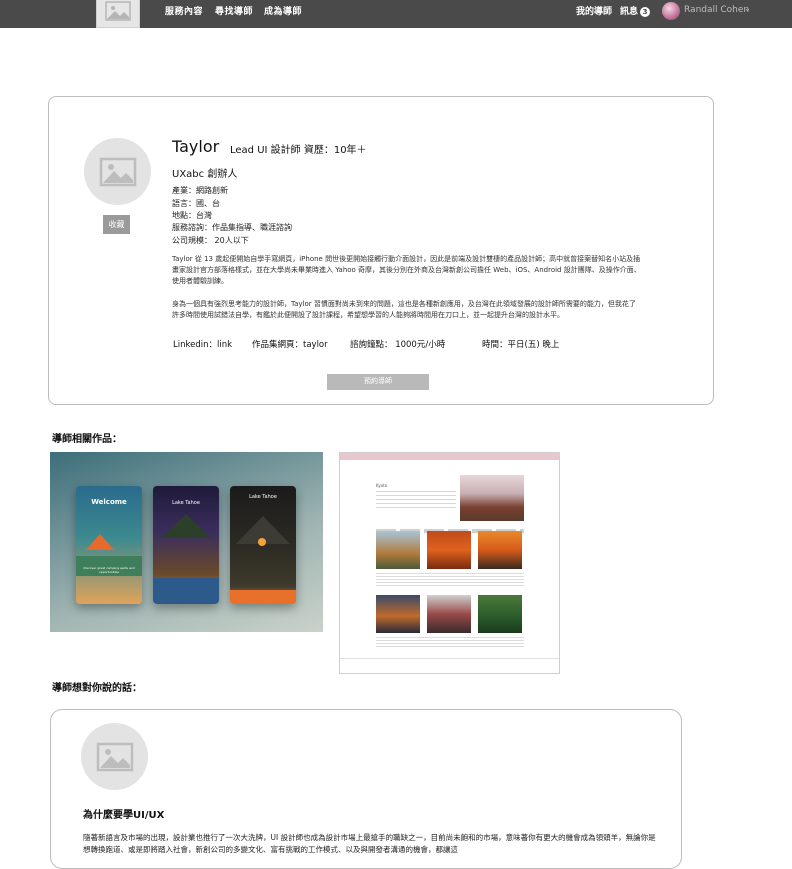 The image size is (792, 869). I want to click on linkedin-link: Linkedin：link, so click(202, 344).